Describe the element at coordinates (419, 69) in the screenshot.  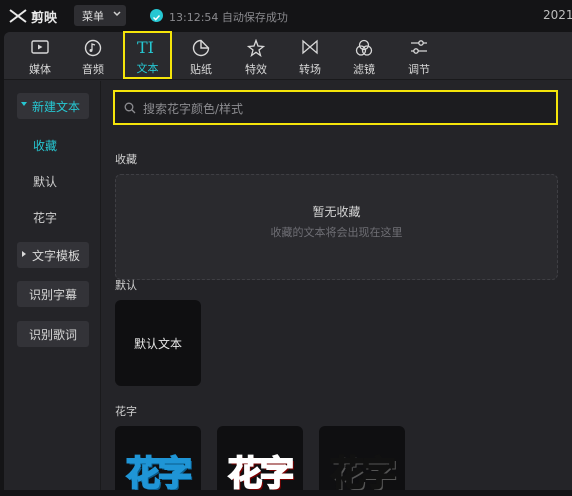
I see `tab-label: 调节` at that location.